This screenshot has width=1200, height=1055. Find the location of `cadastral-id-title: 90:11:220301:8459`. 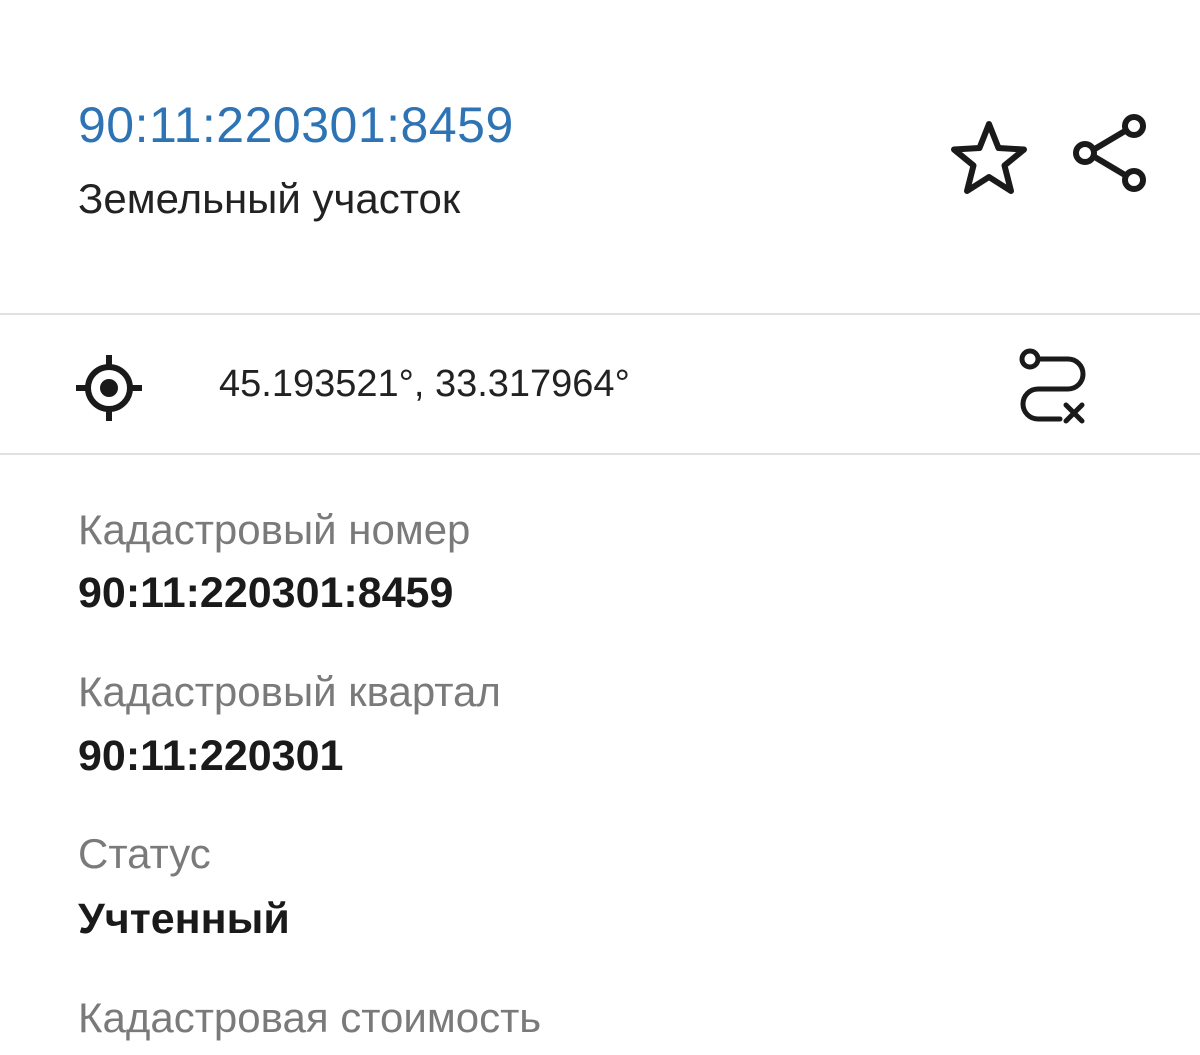

cadastral-id-title: 90:11:220301:8459 is located at coordinates (296, 125).